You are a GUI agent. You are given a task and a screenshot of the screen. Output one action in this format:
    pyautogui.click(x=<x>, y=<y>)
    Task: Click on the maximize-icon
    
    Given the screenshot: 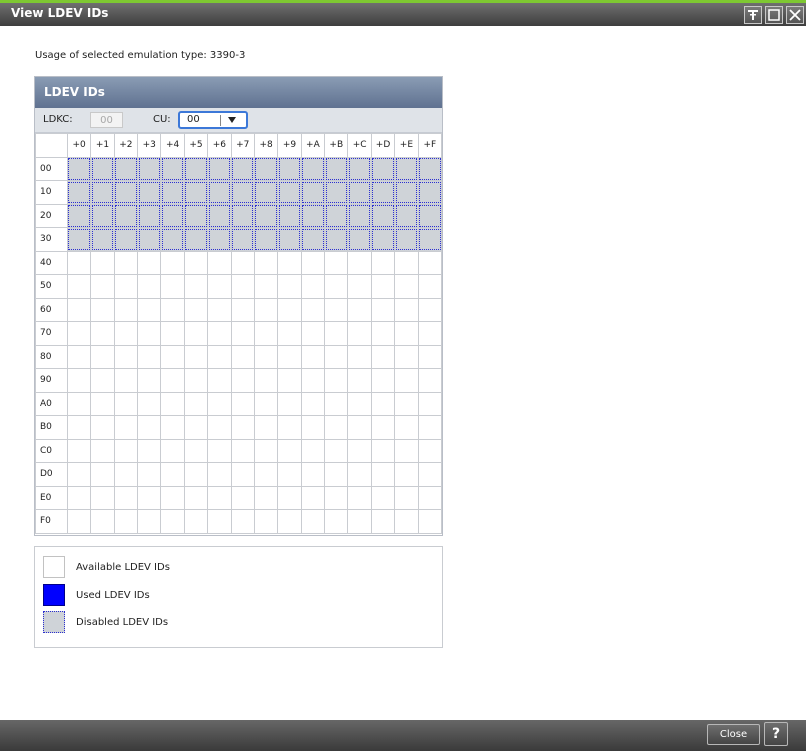 What is the action you would take?
    pyautogui.click(x=774, y=15)
    